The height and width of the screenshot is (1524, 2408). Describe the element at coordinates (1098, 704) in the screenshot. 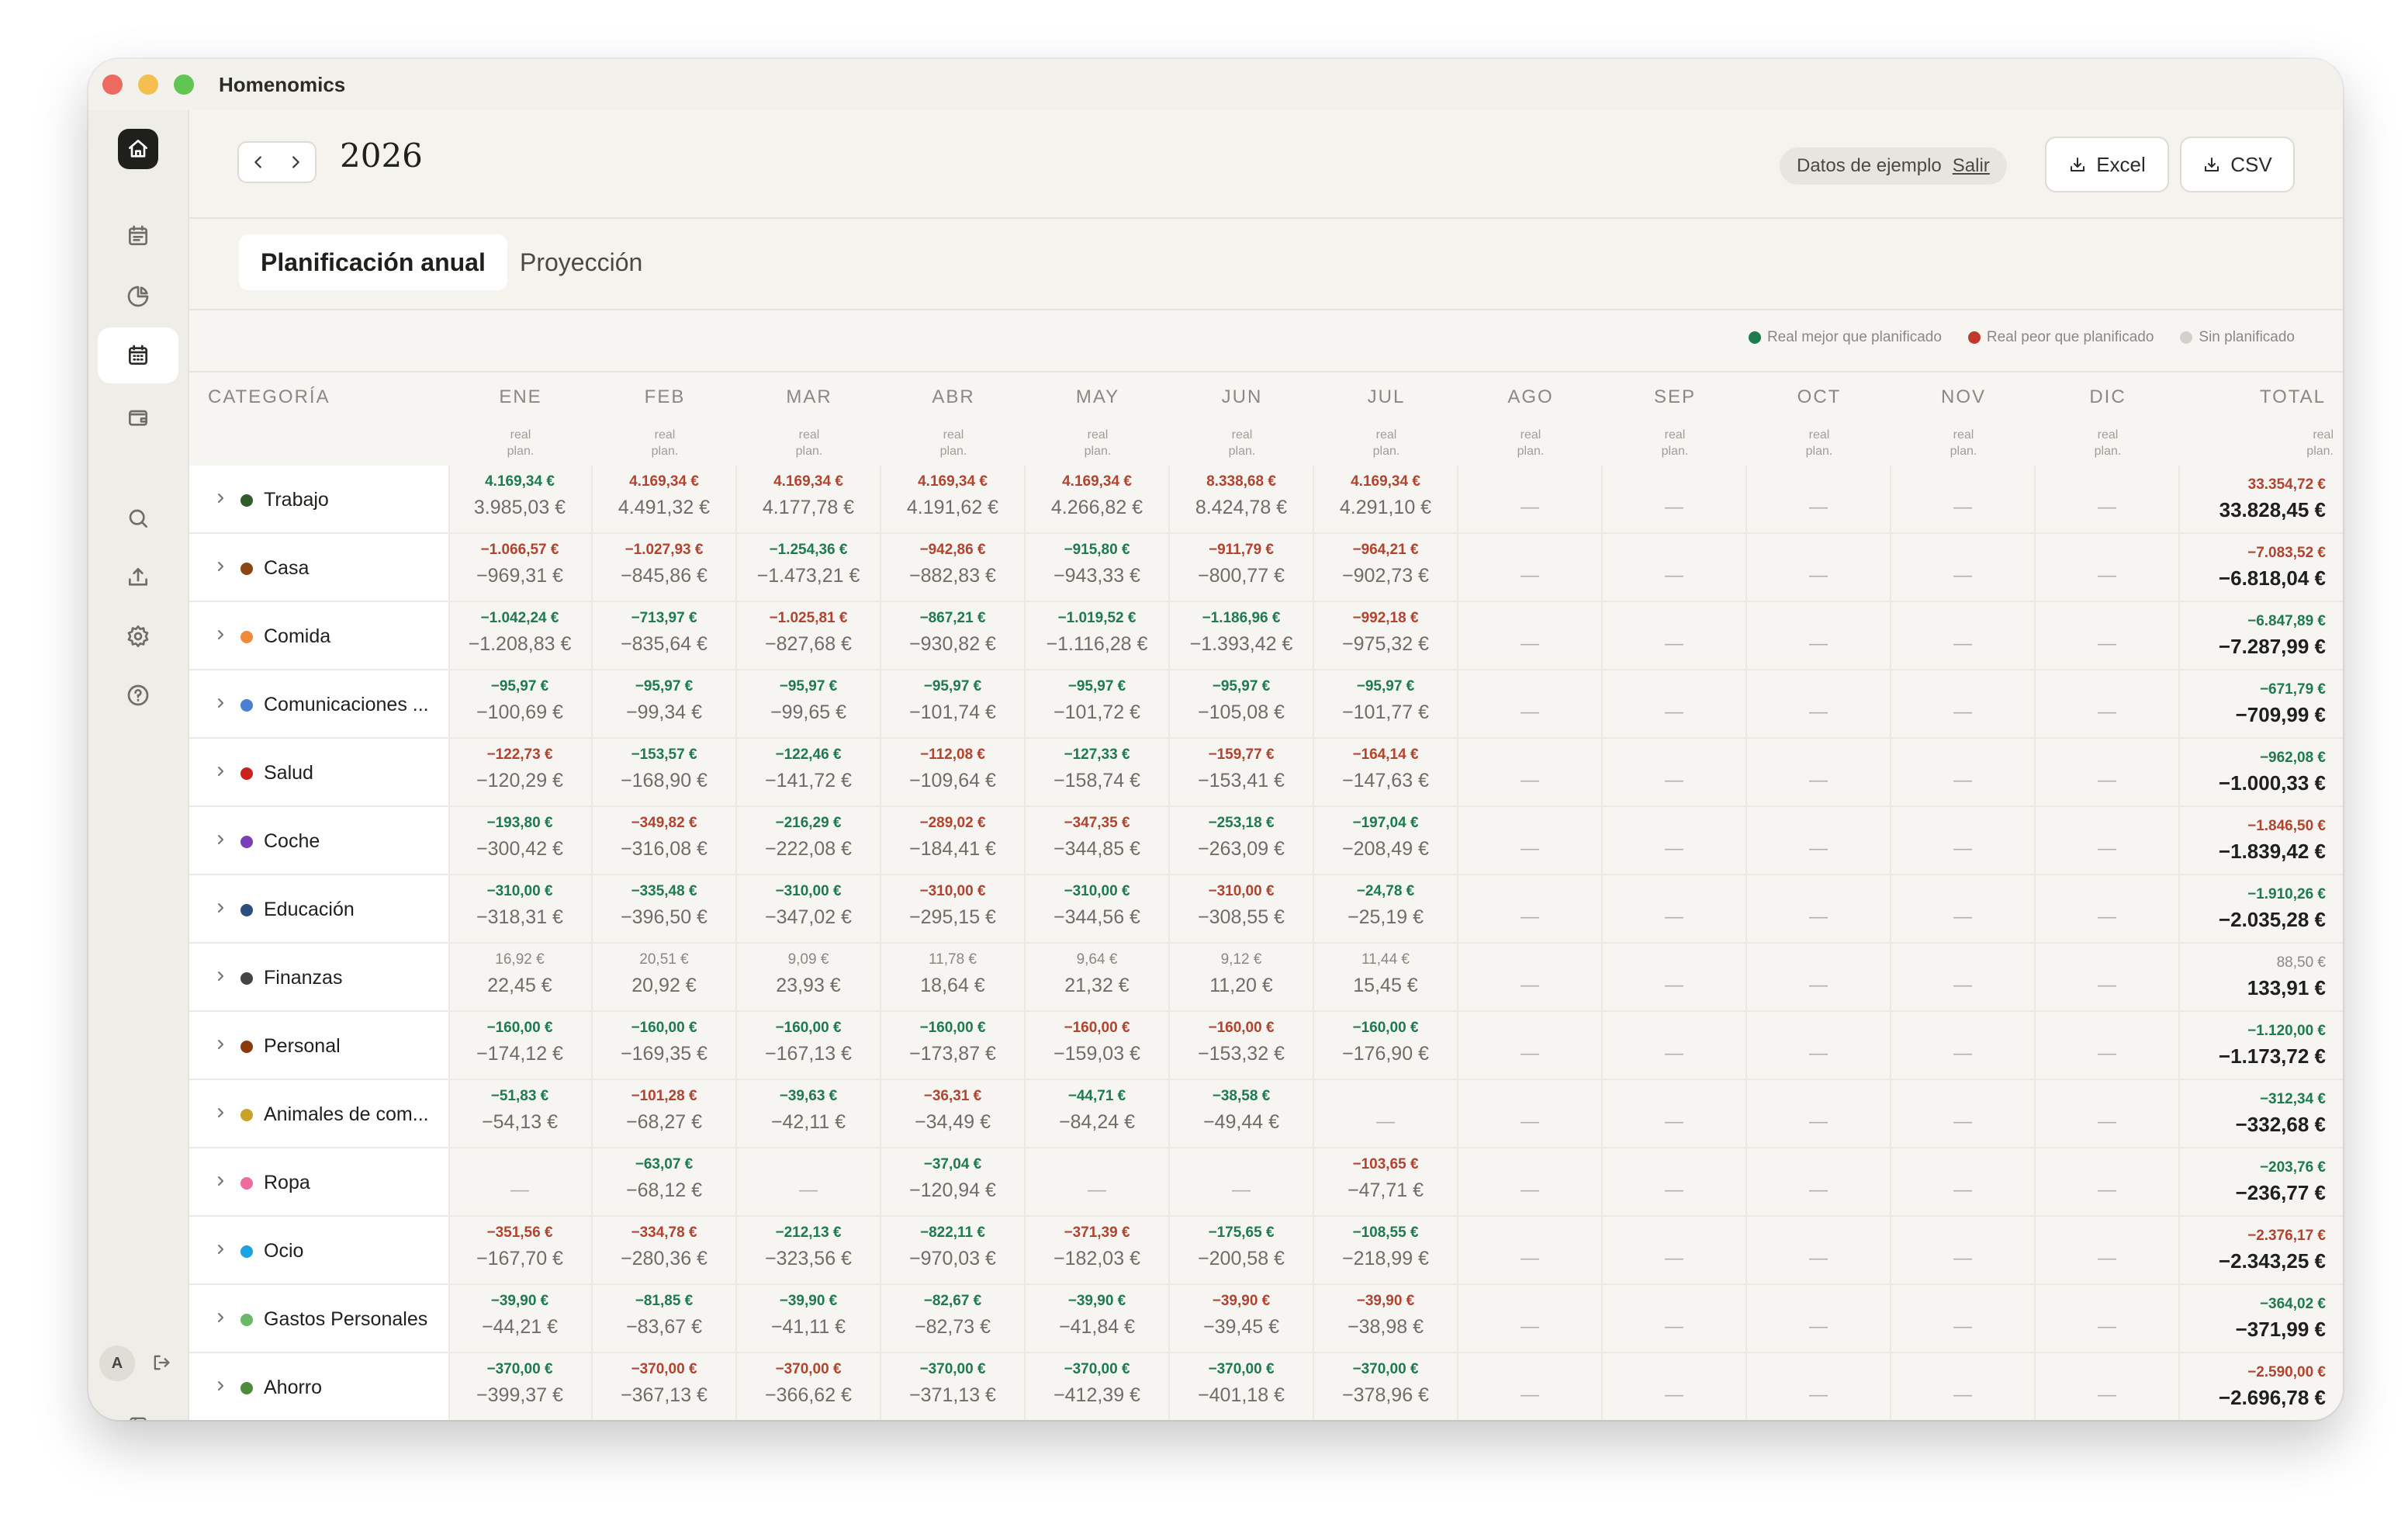

I see `month-cell: −95,97 € −101,72 €` at that location.